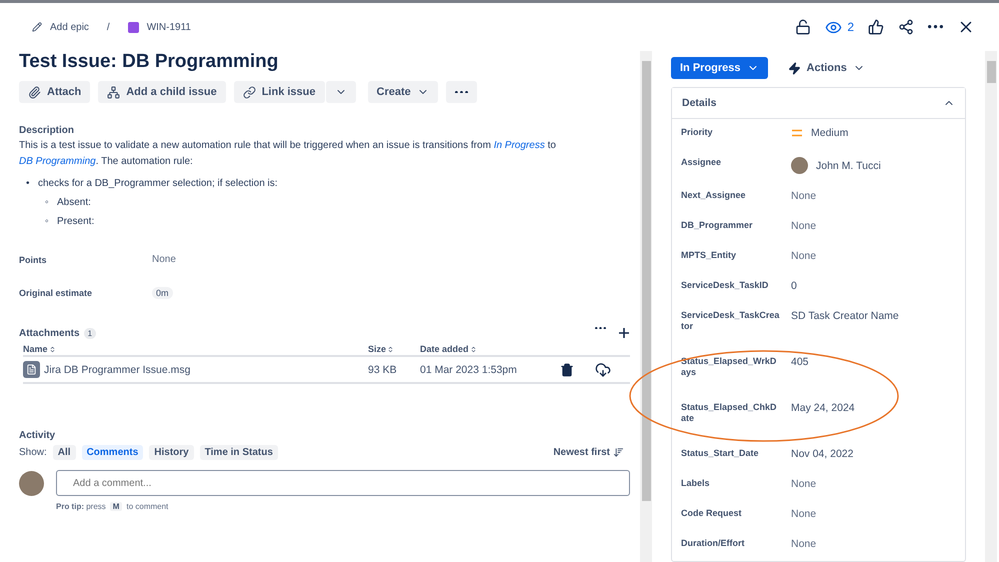 This screenshot has height=562, width=999. What do you see at coordinates (490, 350) in the screenshot?
I see `column-header: Date added` at bounding box center [490, 350].